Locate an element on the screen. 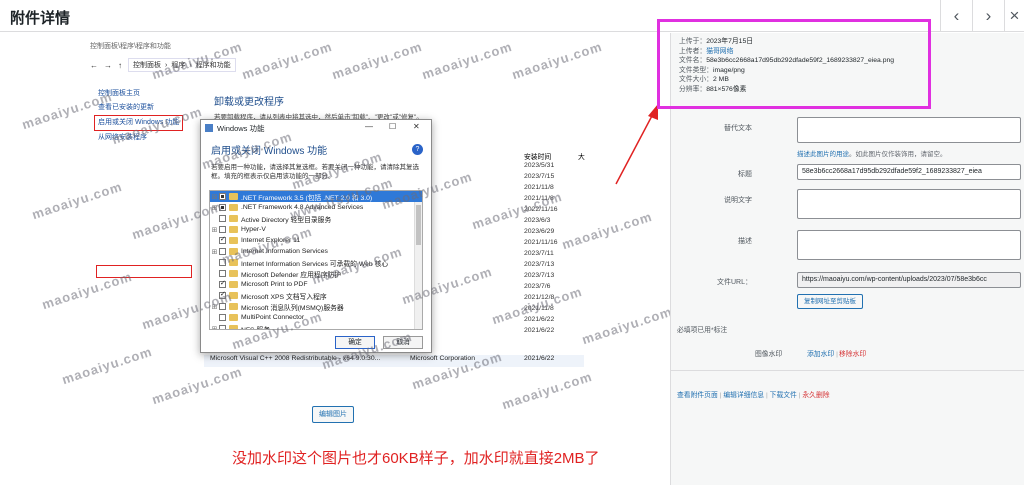  program-date: 2023/7/11 is located at coordinates (539, 253).